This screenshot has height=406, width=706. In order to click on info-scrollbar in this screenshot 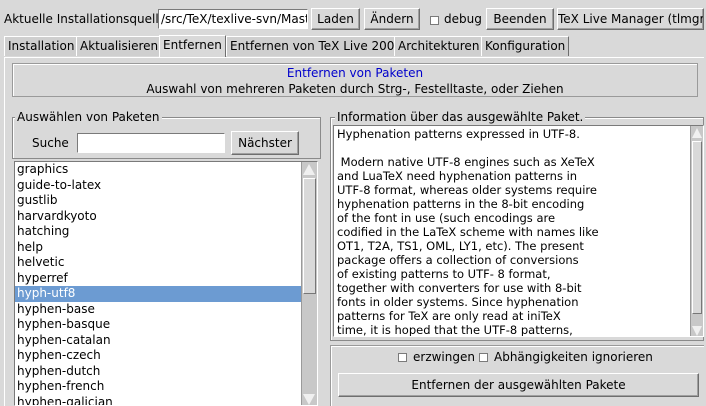, I will do `click(696, 231)`.